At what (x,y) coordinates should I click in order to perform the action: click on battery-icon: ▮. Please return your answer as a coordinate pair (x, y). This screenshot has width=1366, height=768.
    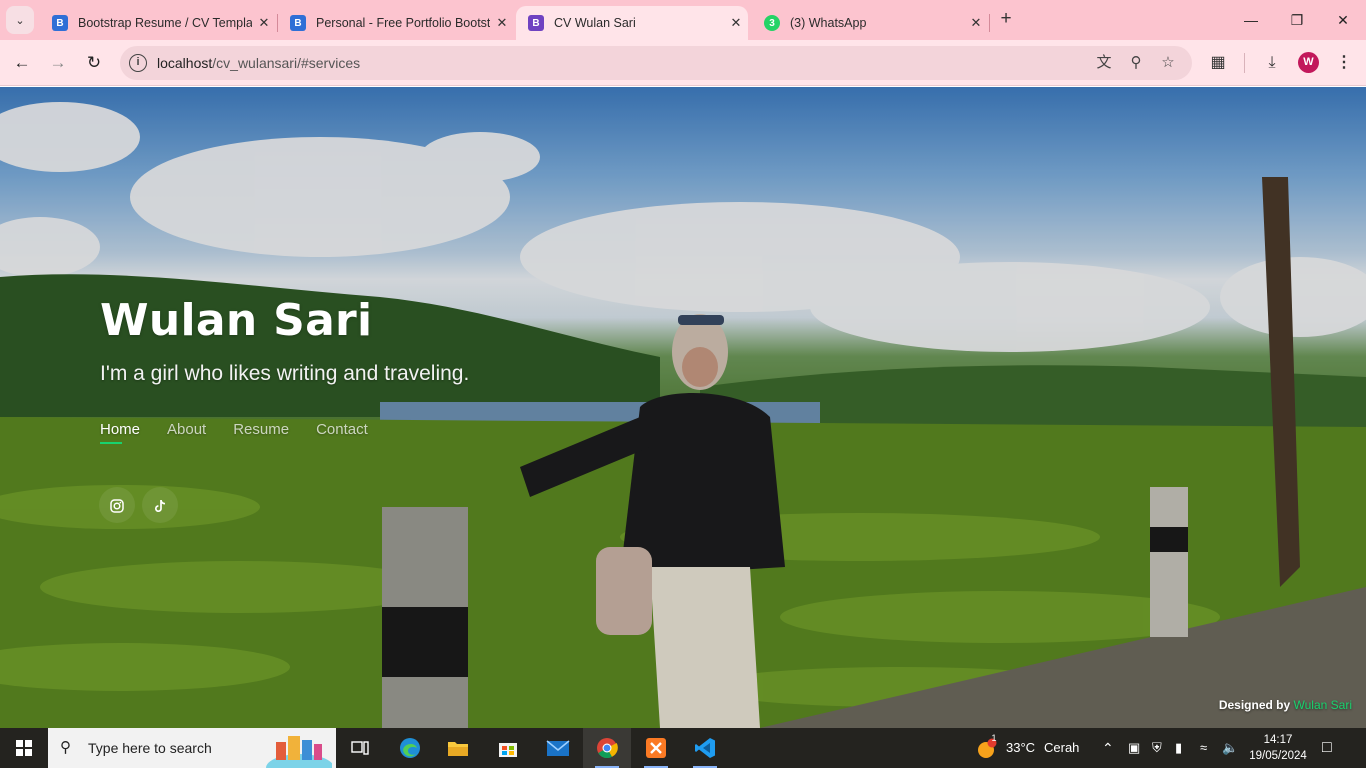
    Looking at the image, I should click on (1178, 748).